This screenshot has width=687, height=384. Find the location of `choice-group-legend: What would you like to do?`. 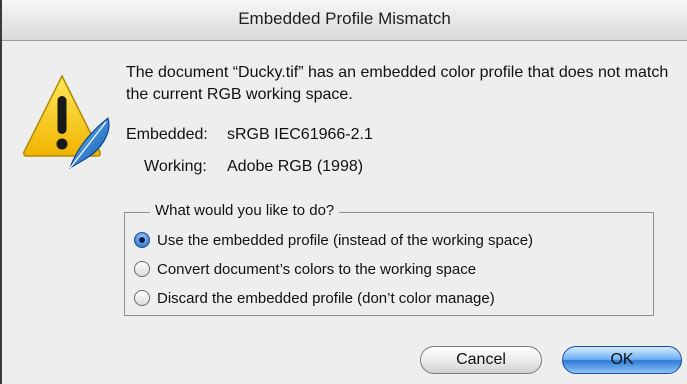

choice-group-legend: What would you like to do? is located at coordinates (245, 210).